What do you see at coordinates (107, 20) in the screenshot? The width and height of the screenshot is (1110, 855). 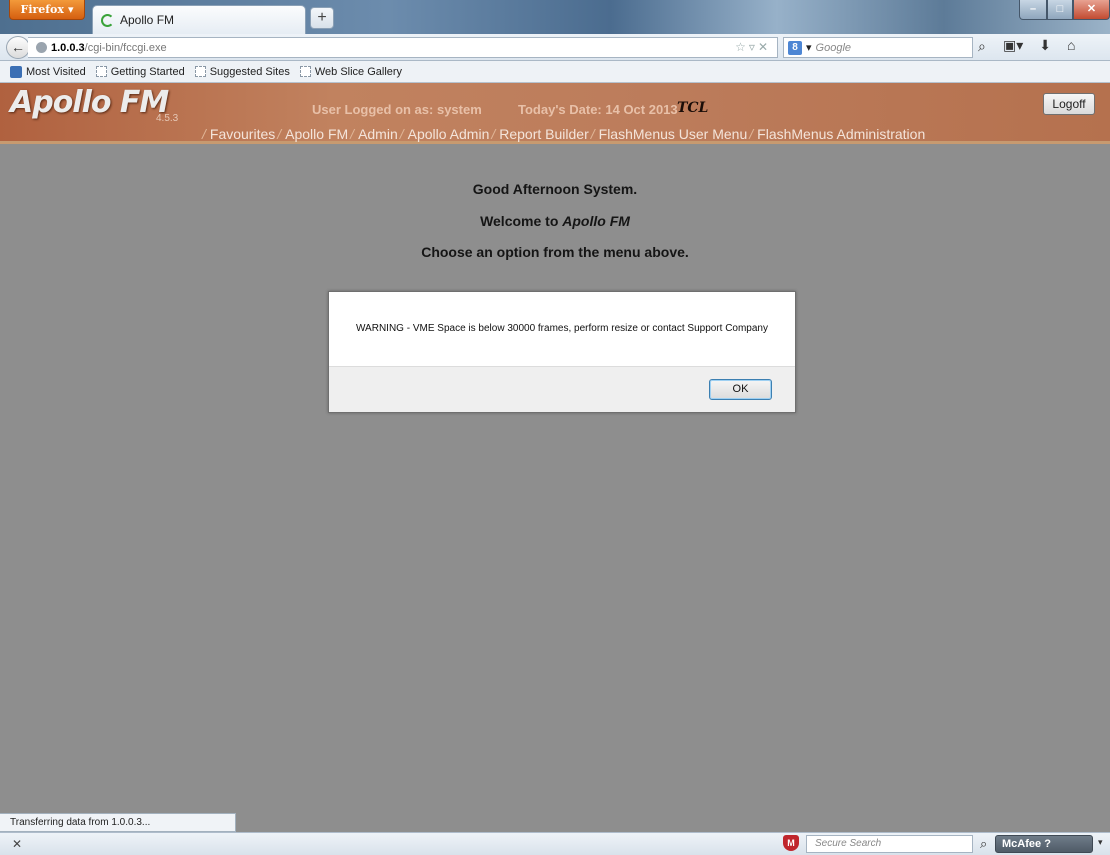 I see `loading-spinner-icon` at bounding box center [107, 20].